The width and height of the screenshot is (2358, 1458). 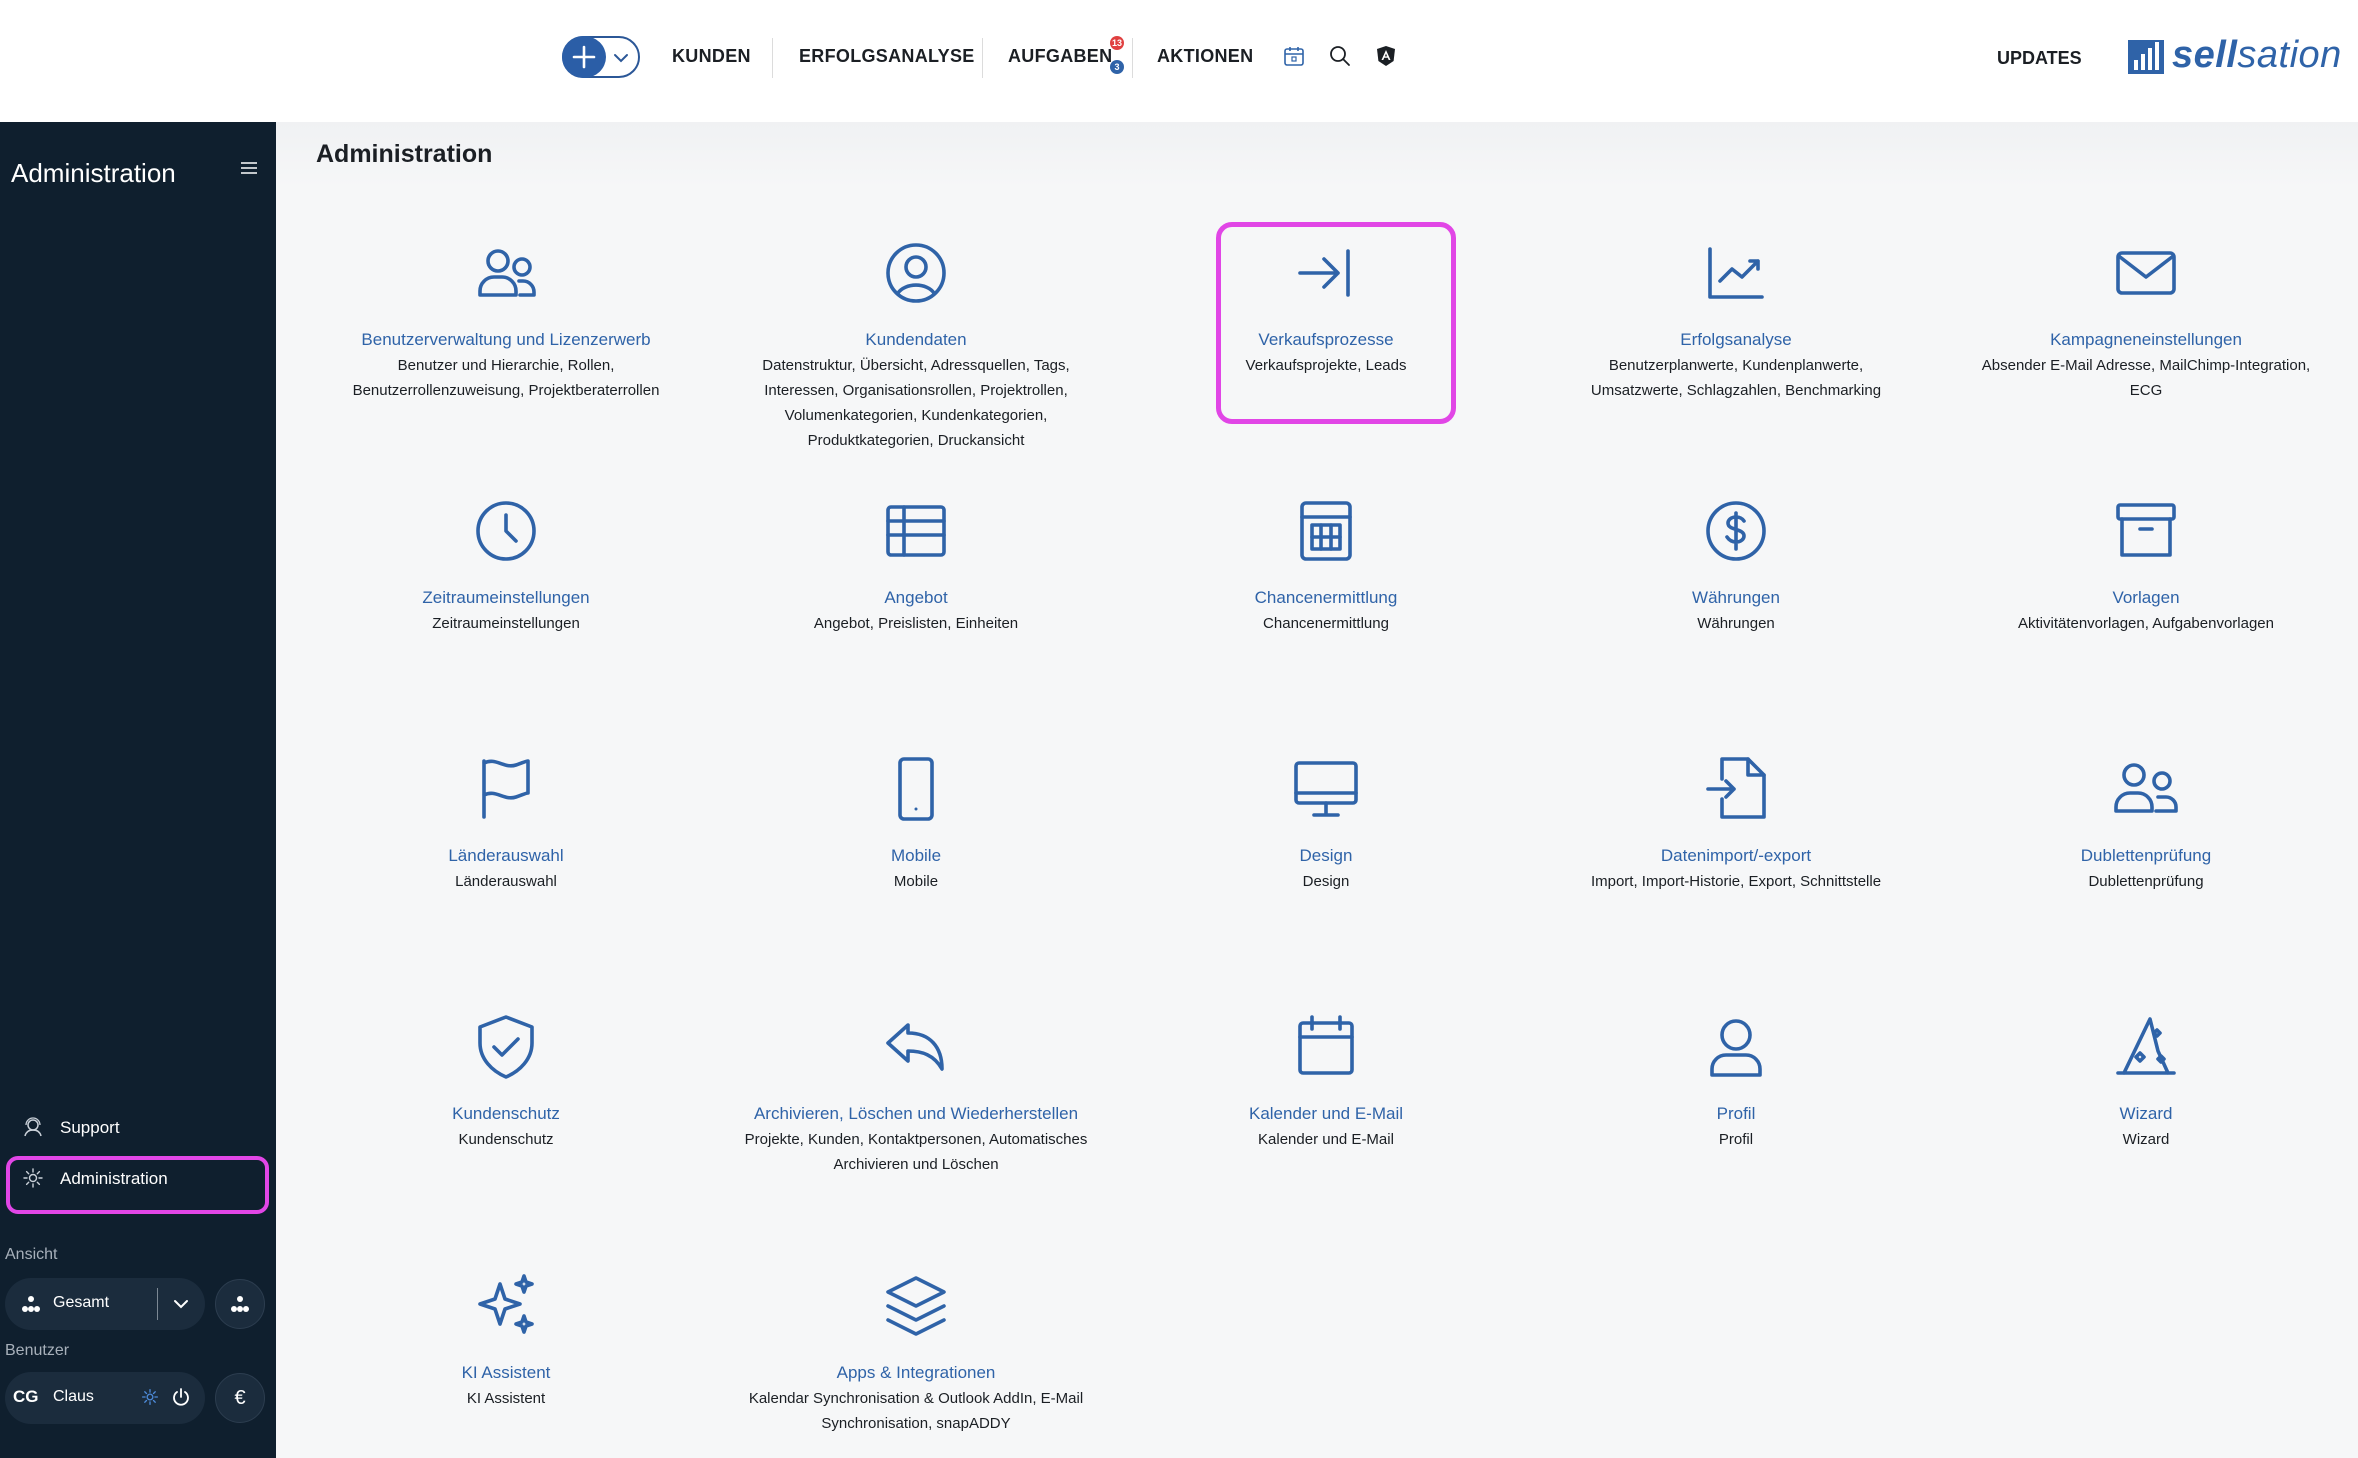 What do you see at coordinates (114, 1179) in the screenshot?
I see `sidebar-item-administration: Administration` at bounding box center [114, 1179].